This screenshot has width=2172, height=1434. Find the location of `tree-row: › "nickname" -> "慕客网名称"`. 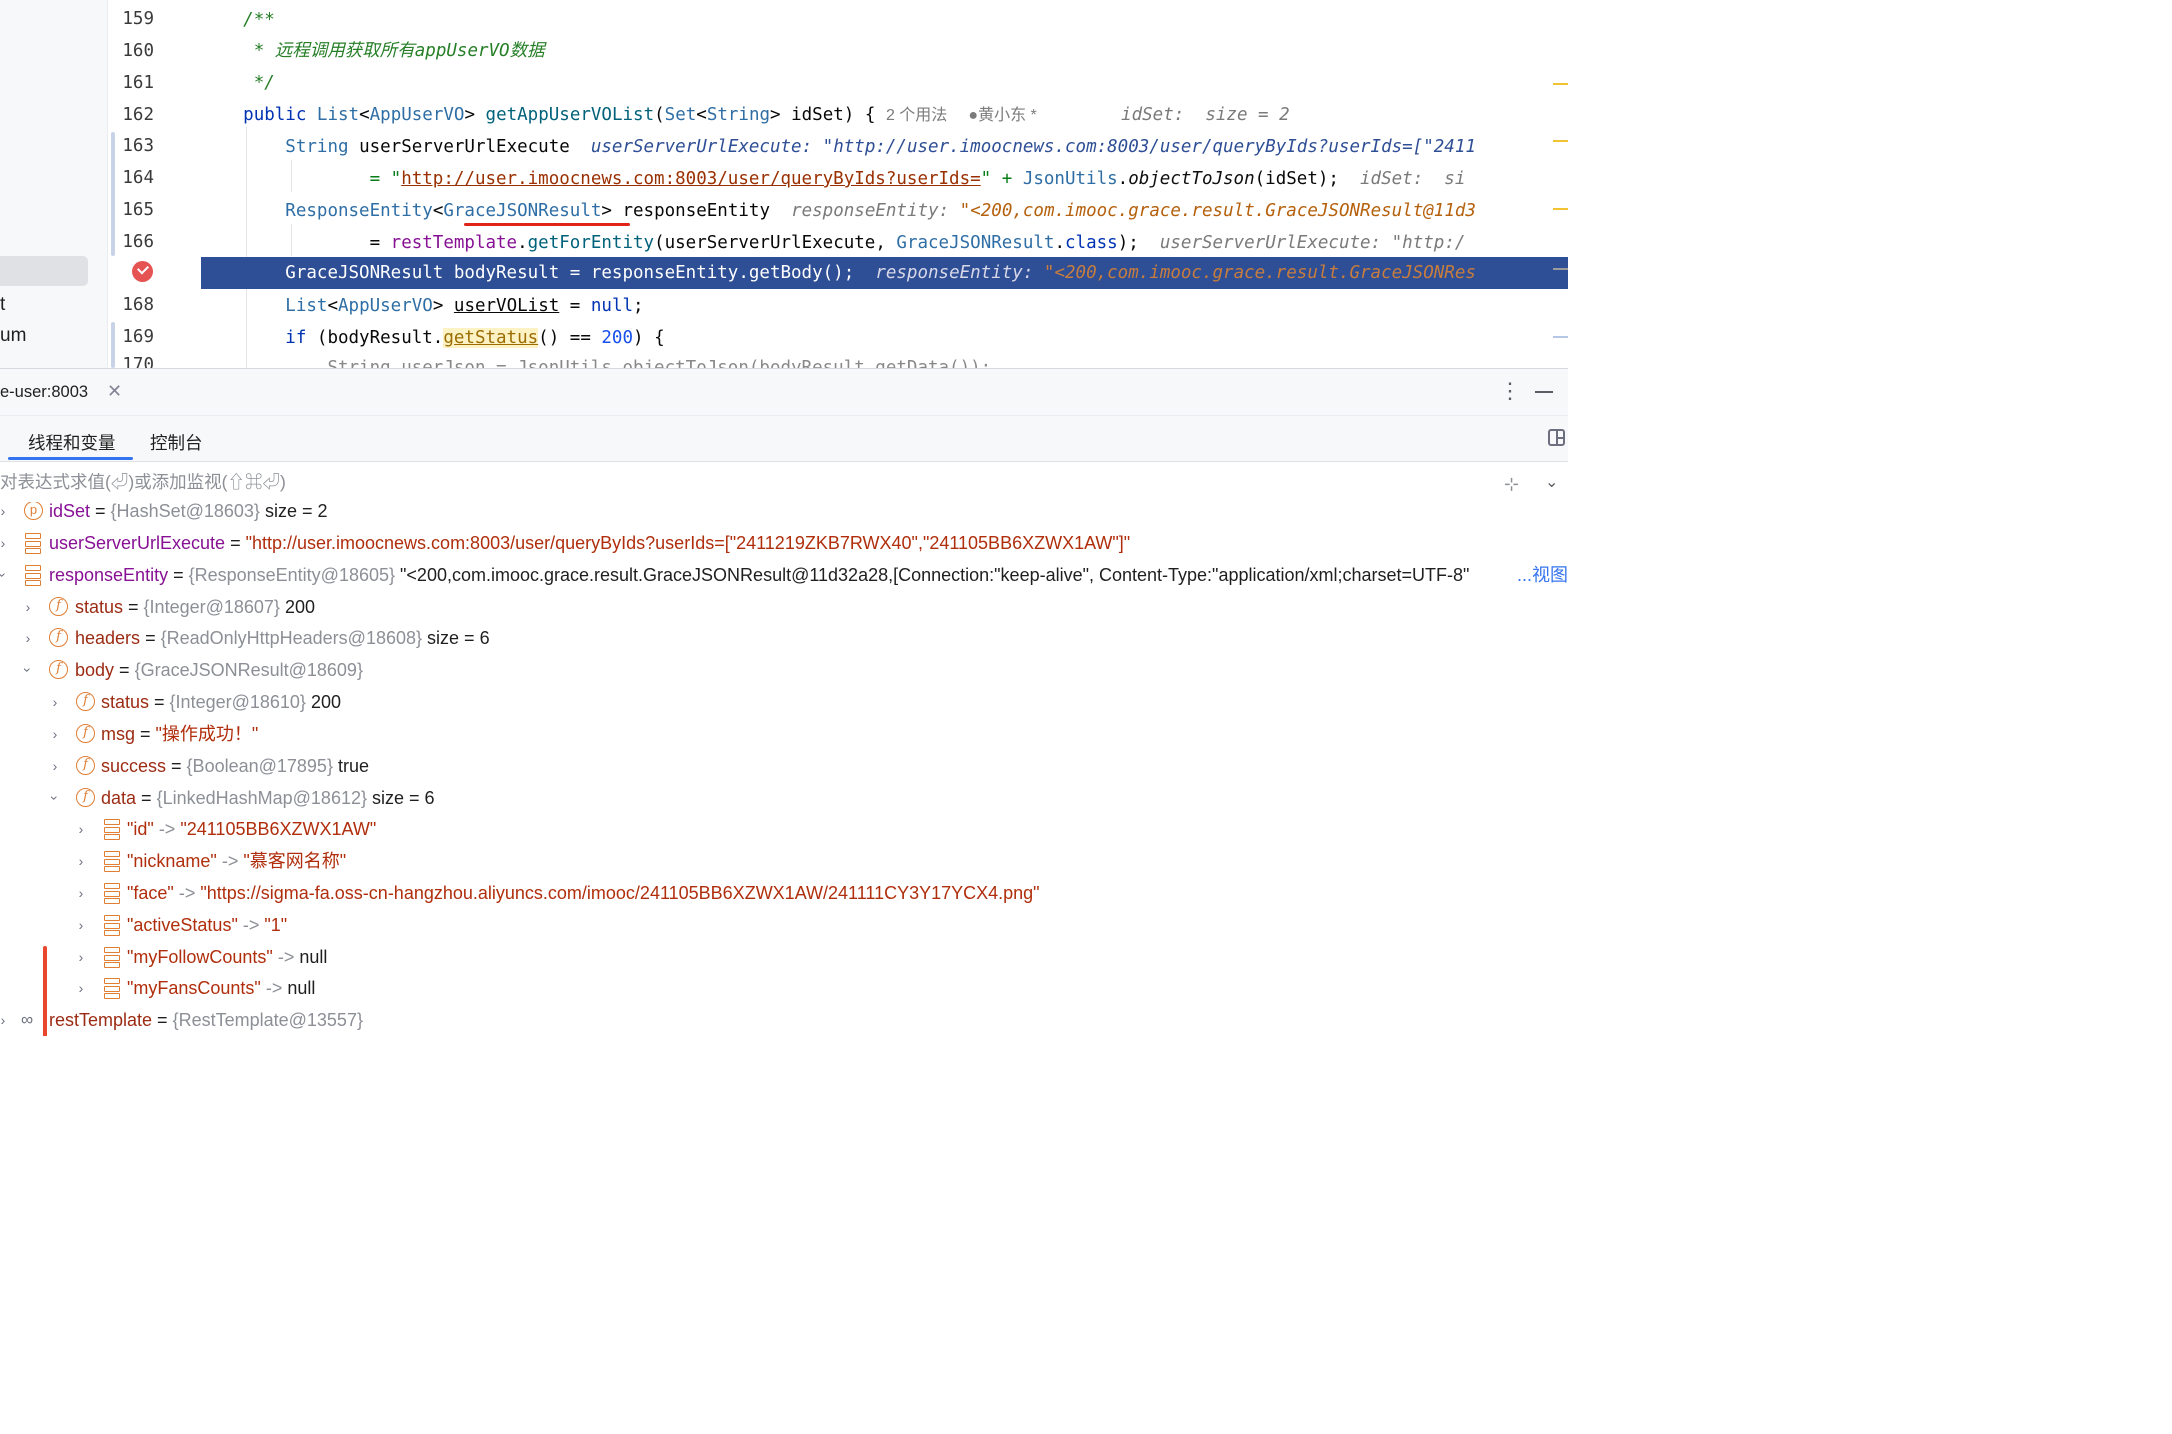

tree-row: › "nickname" -> "慕客网名称" is located at coordinates (784, 861).